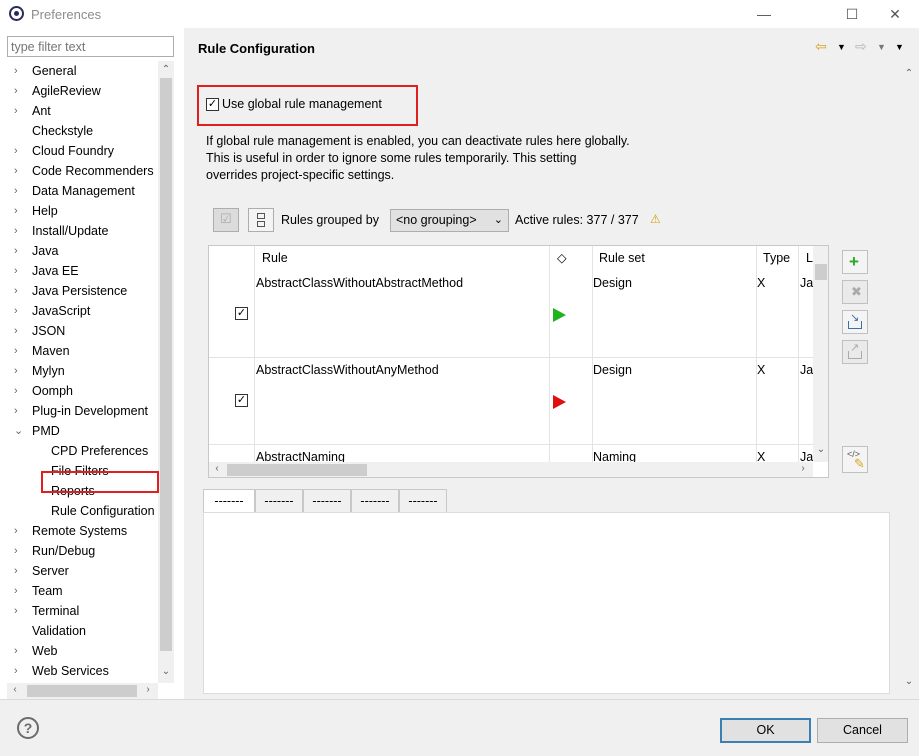 The image size is (919, 756). I want to click on tab-1: -------, so click(229, 501).